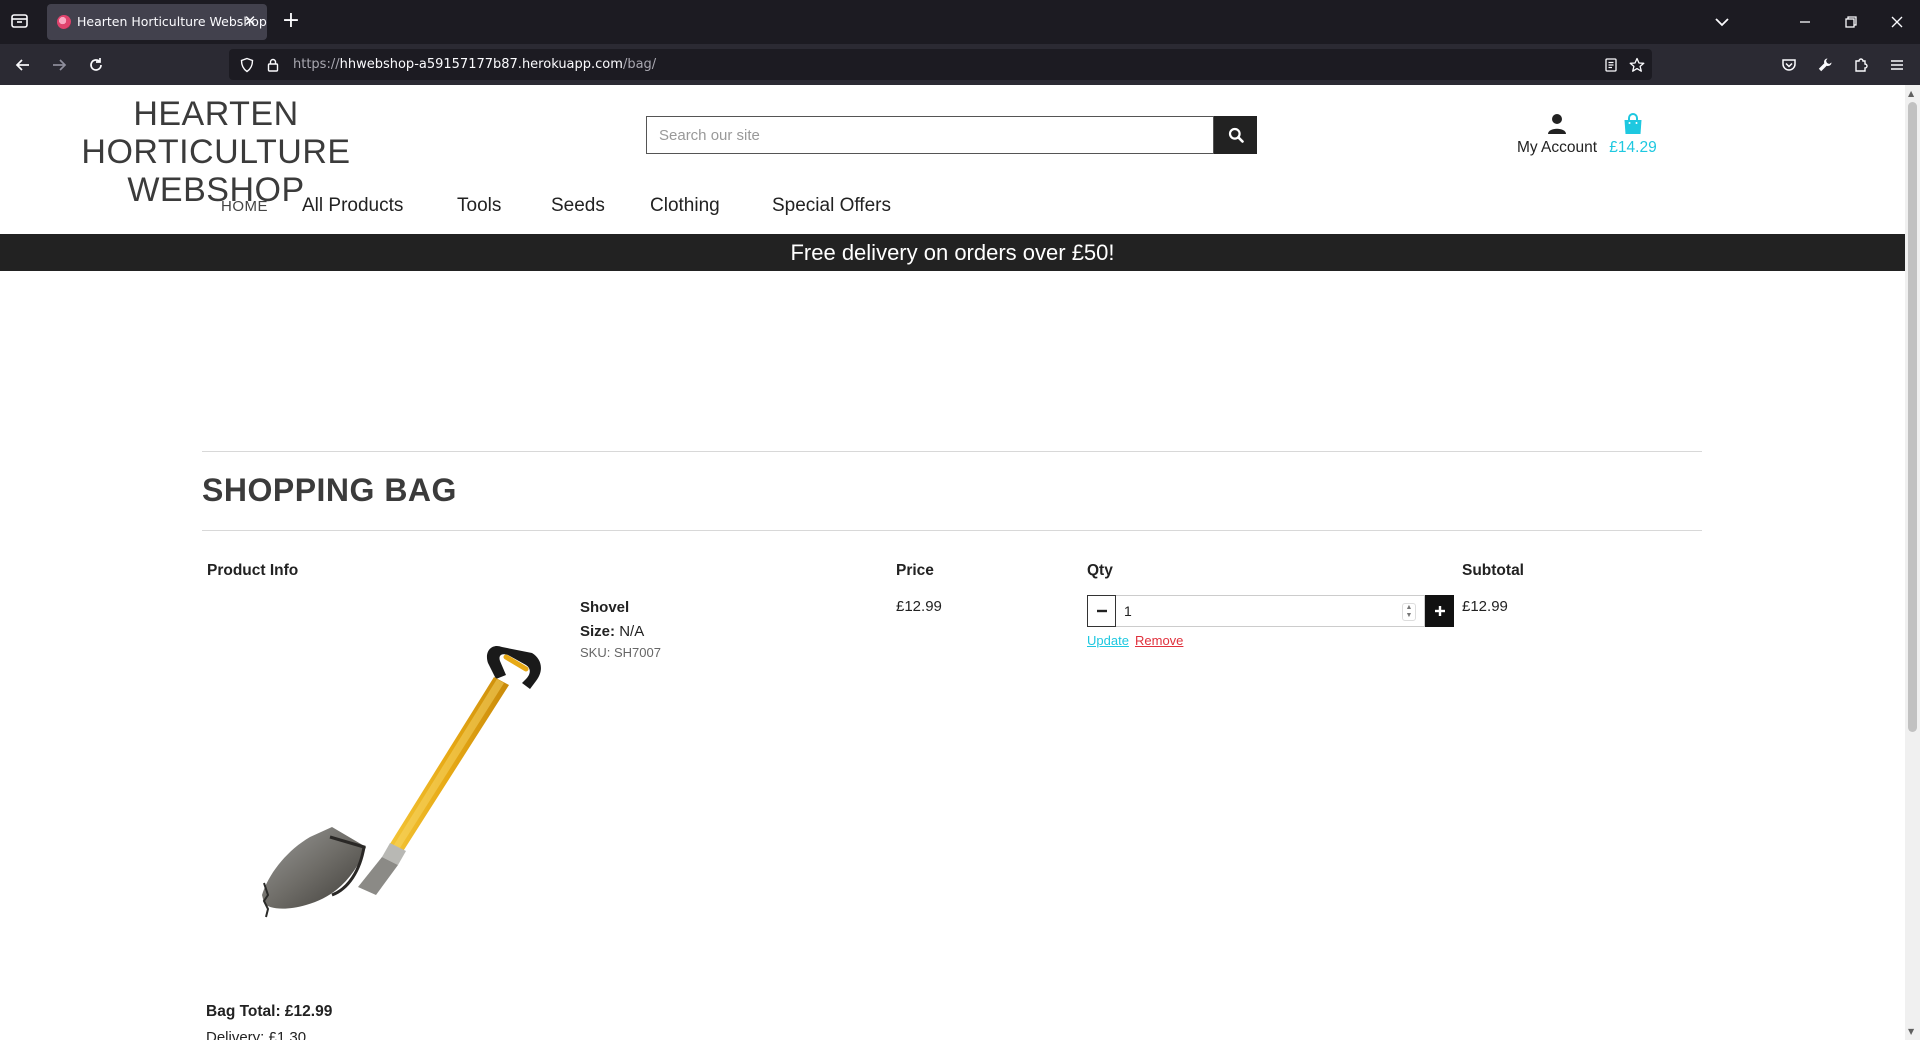 Image resolution: width=1920 pixels, height=1040 pixels. Describe the element at coordinates (952, 530) in the screenshot. I see `divider-bottom` at that location.